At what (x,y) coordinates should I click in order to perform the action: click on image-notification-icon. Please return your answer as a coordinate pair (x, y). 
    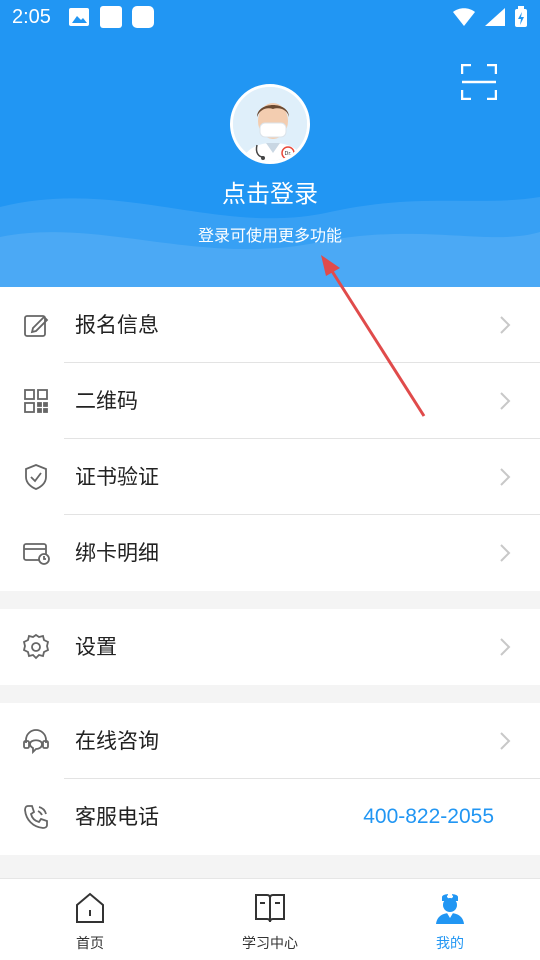
    Looking at the image, I should click on (79, 17).